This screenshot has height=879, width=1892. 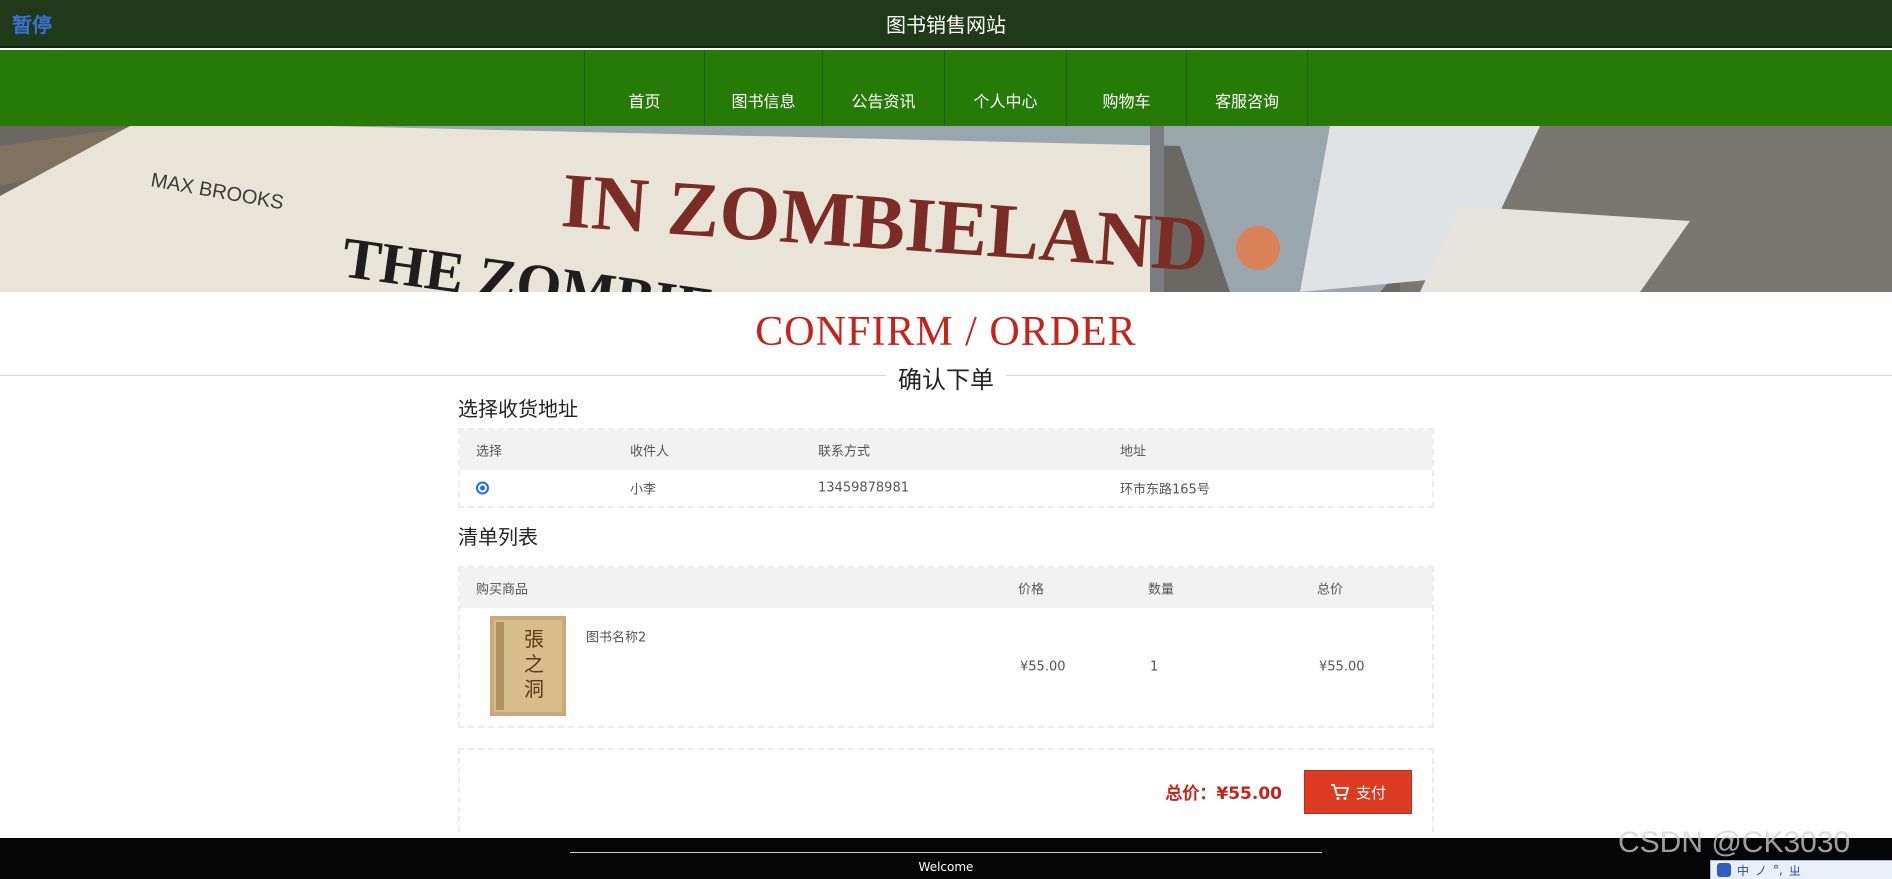 What do you see at coordinates (1724, 870) in the screenshot?
I see `ime-logo-icon` at bounding box center [1724, 870].